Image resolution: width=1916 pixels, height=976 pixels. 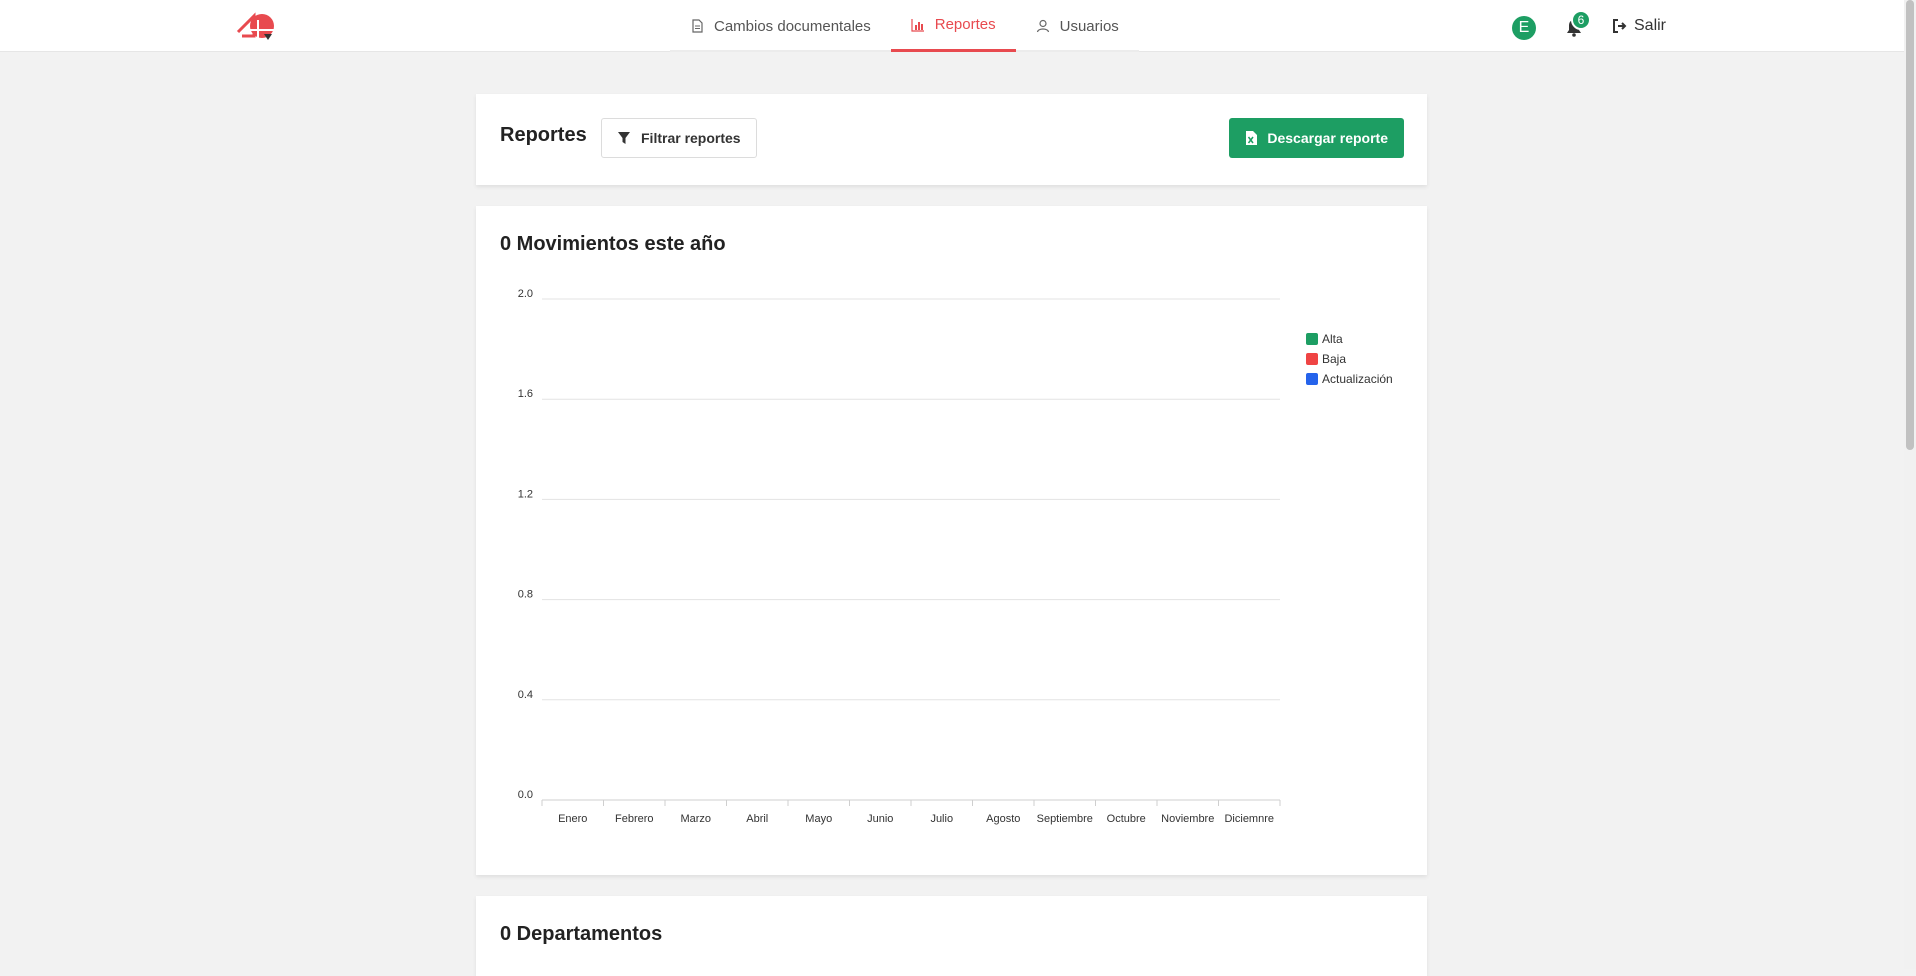 What do you see at coordinates (1524, 28) in the screenshot?
I see `avatar: E` at bounding box center [1524, 28].